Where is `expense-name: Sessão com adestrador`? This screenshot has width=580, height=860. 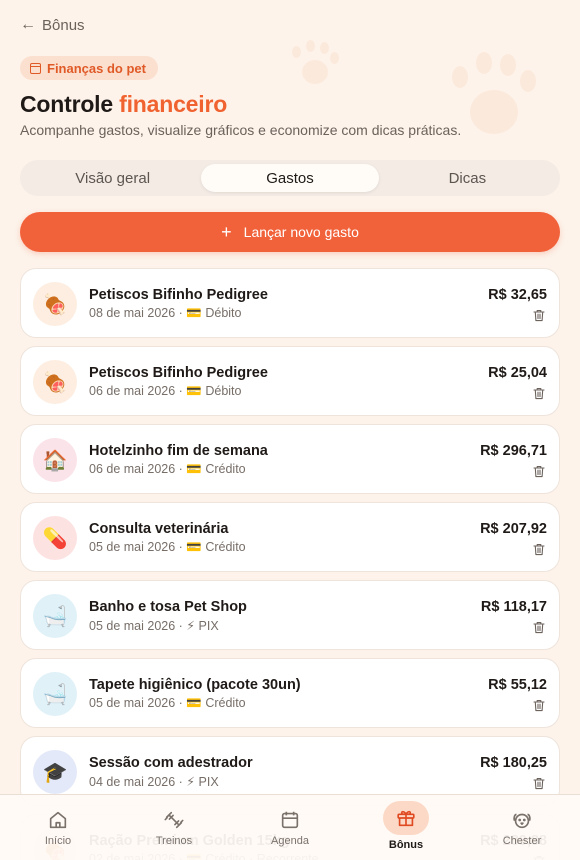 expense-name: Sessão com adestrador is located at coordinates (171, 763).